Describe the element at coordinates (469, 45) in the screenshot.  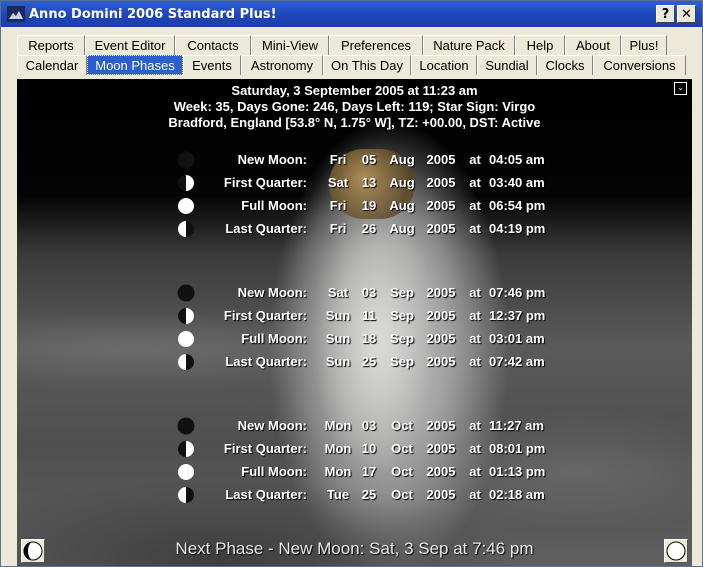
I see `tab-nature-pack: Nature Pack` at that location.